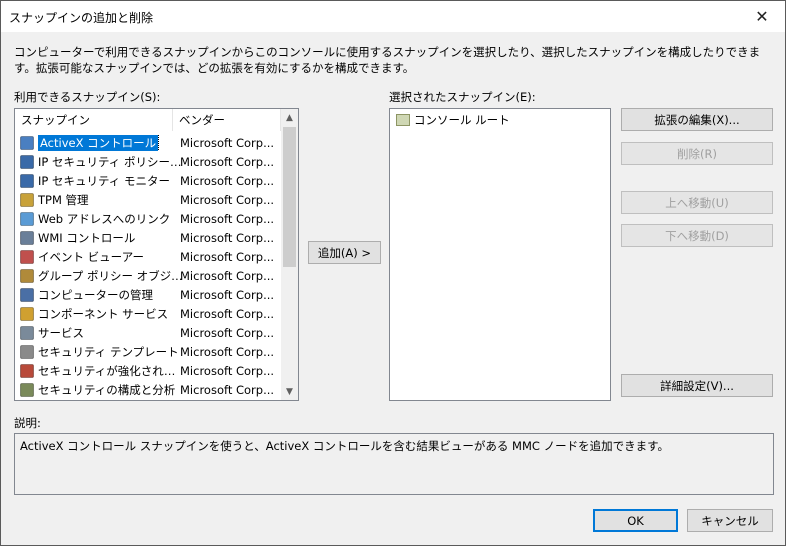 This screenshot has height=546, width=786. Describe the element at coordinates (27, 423) in the screenshot. I see `explanation-label: 説明:` at that location.